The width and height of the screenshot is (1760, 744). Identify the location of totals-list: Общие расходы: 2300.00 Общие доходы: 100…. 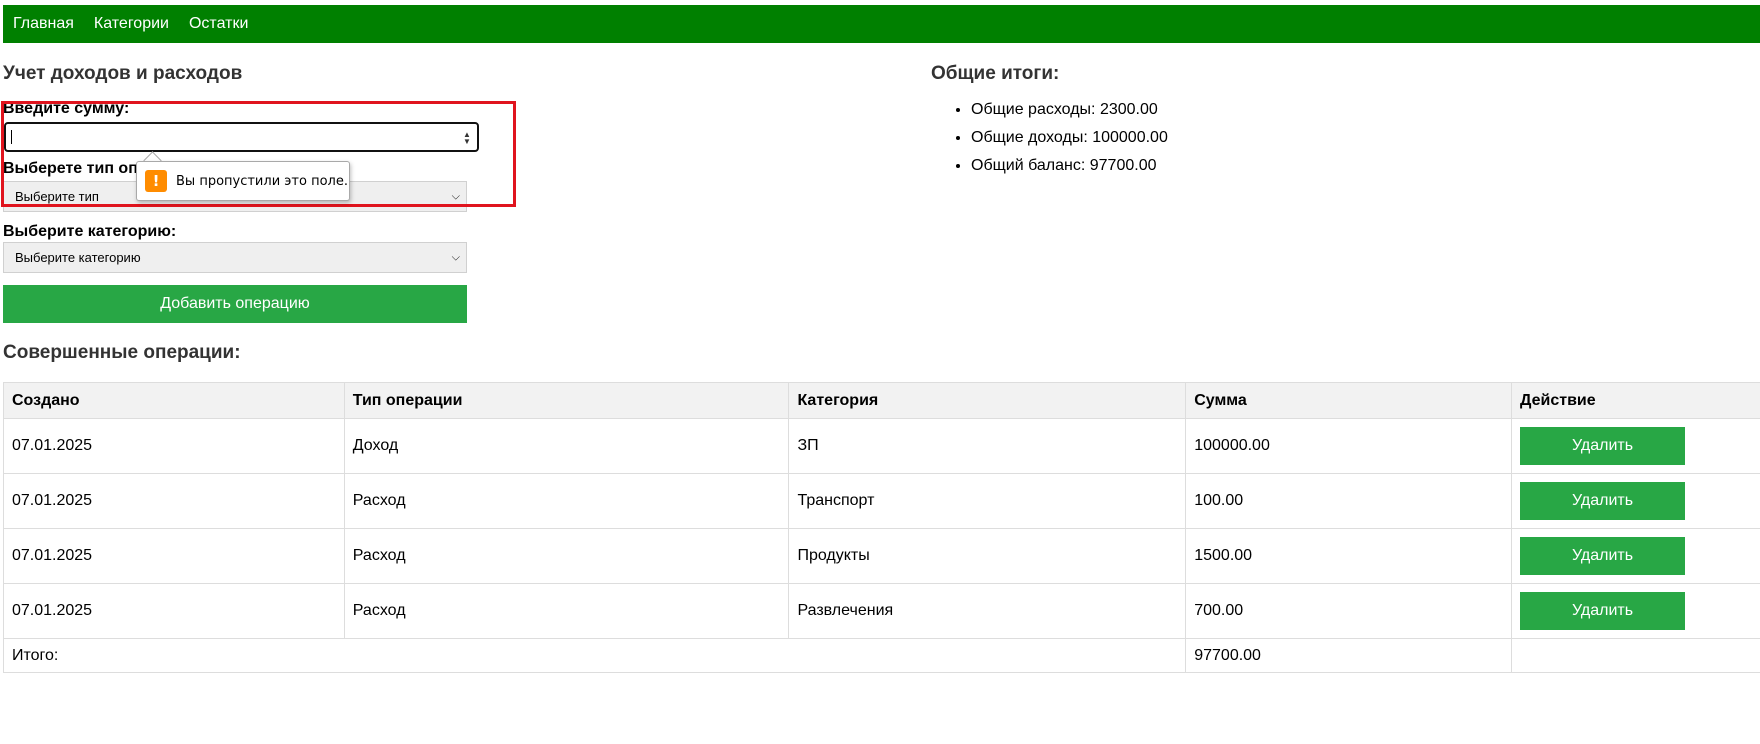
(1049, 140).